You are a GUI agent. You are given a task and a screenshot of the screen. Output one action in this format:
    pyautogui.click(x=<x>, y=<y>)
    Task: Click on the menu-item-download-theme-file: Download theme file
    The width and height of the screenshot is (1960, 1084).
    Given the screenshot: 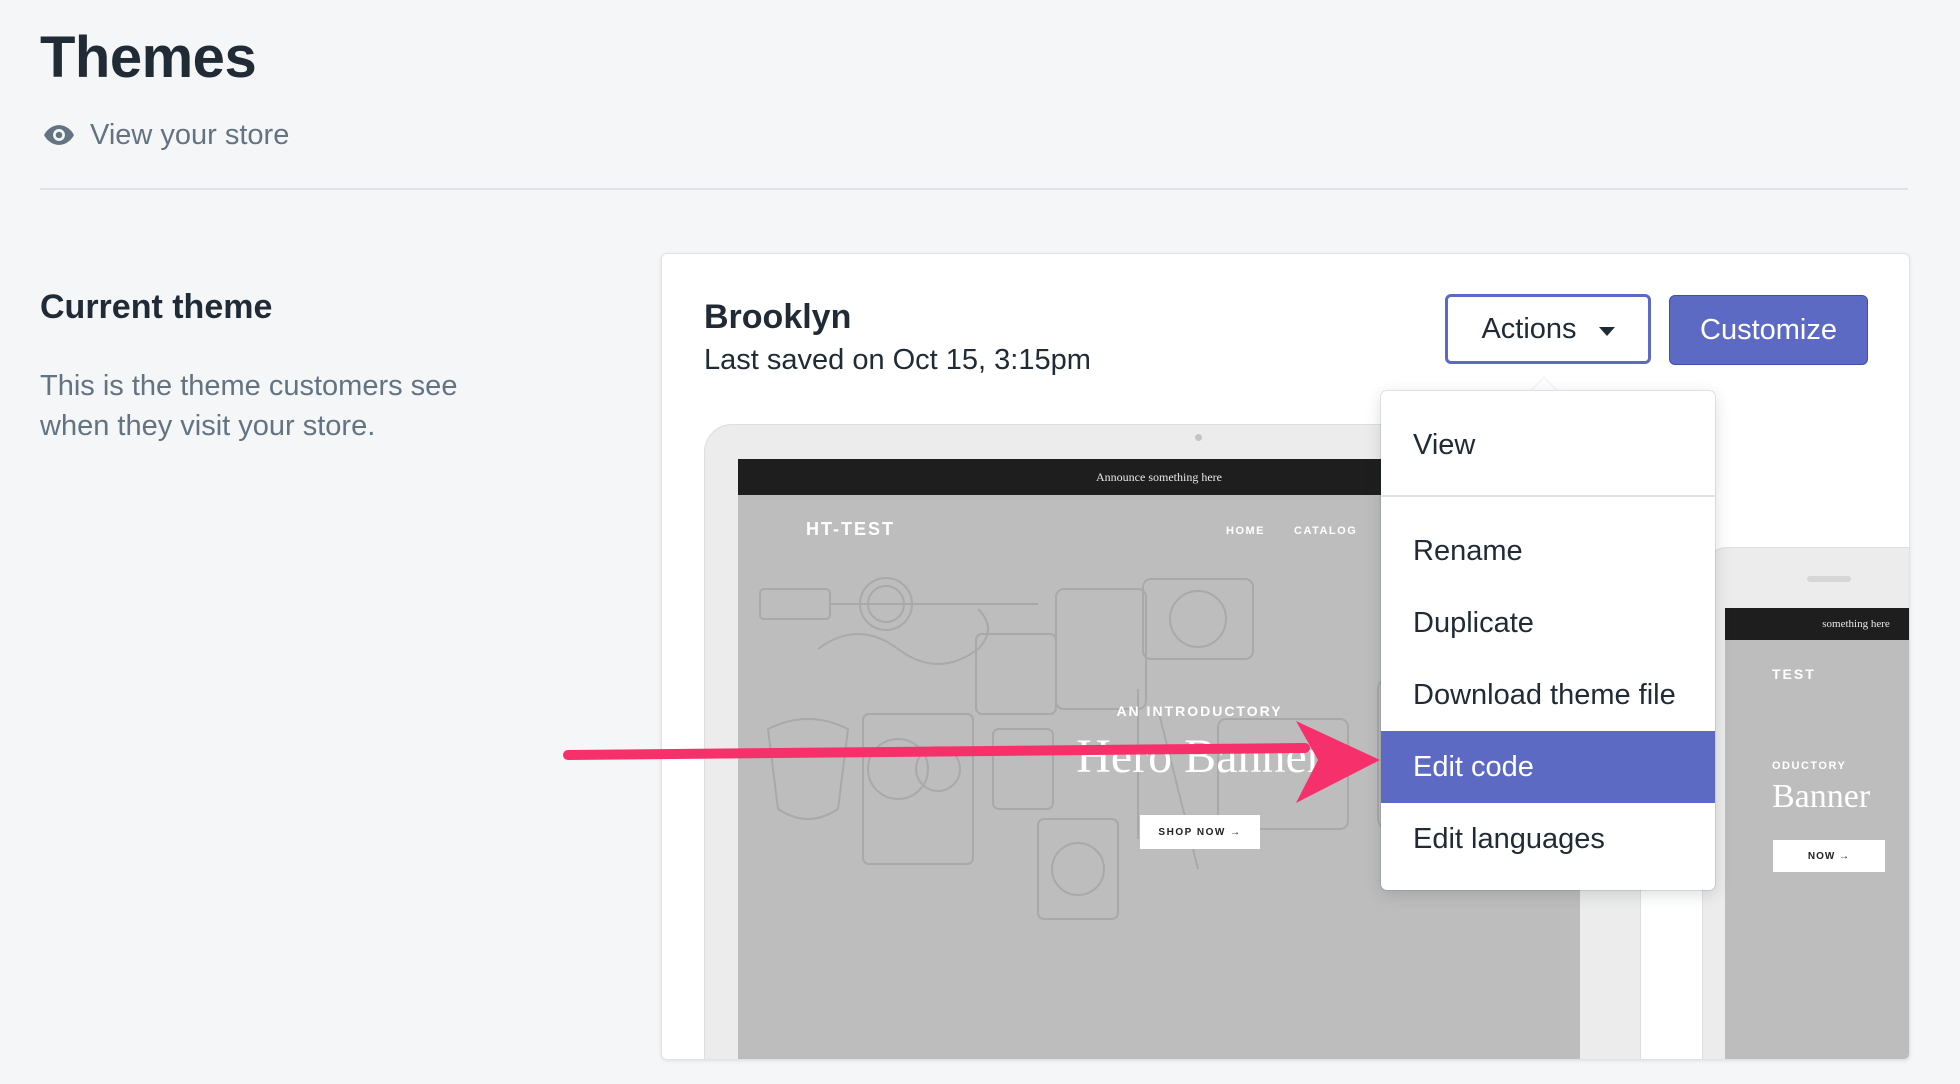 What is the action you would take?
    pyautogui.click(x=1548, y=695)
    